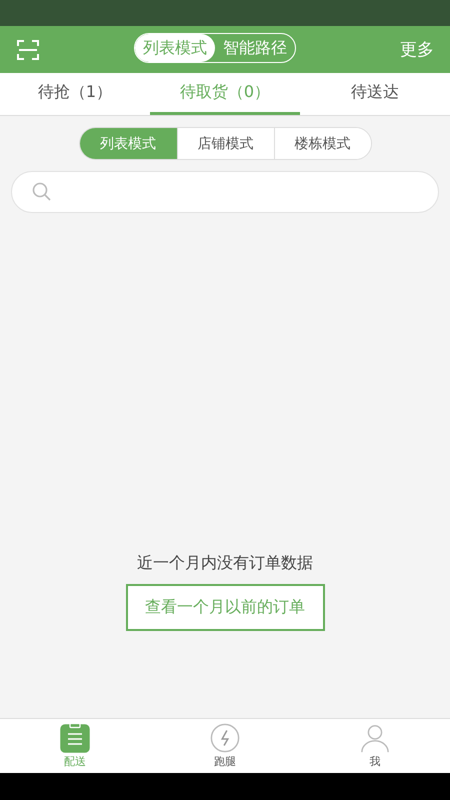 This screenshot has width=450, height=800. I want to click on mode-tab: 列表模式, so click(175, 48).